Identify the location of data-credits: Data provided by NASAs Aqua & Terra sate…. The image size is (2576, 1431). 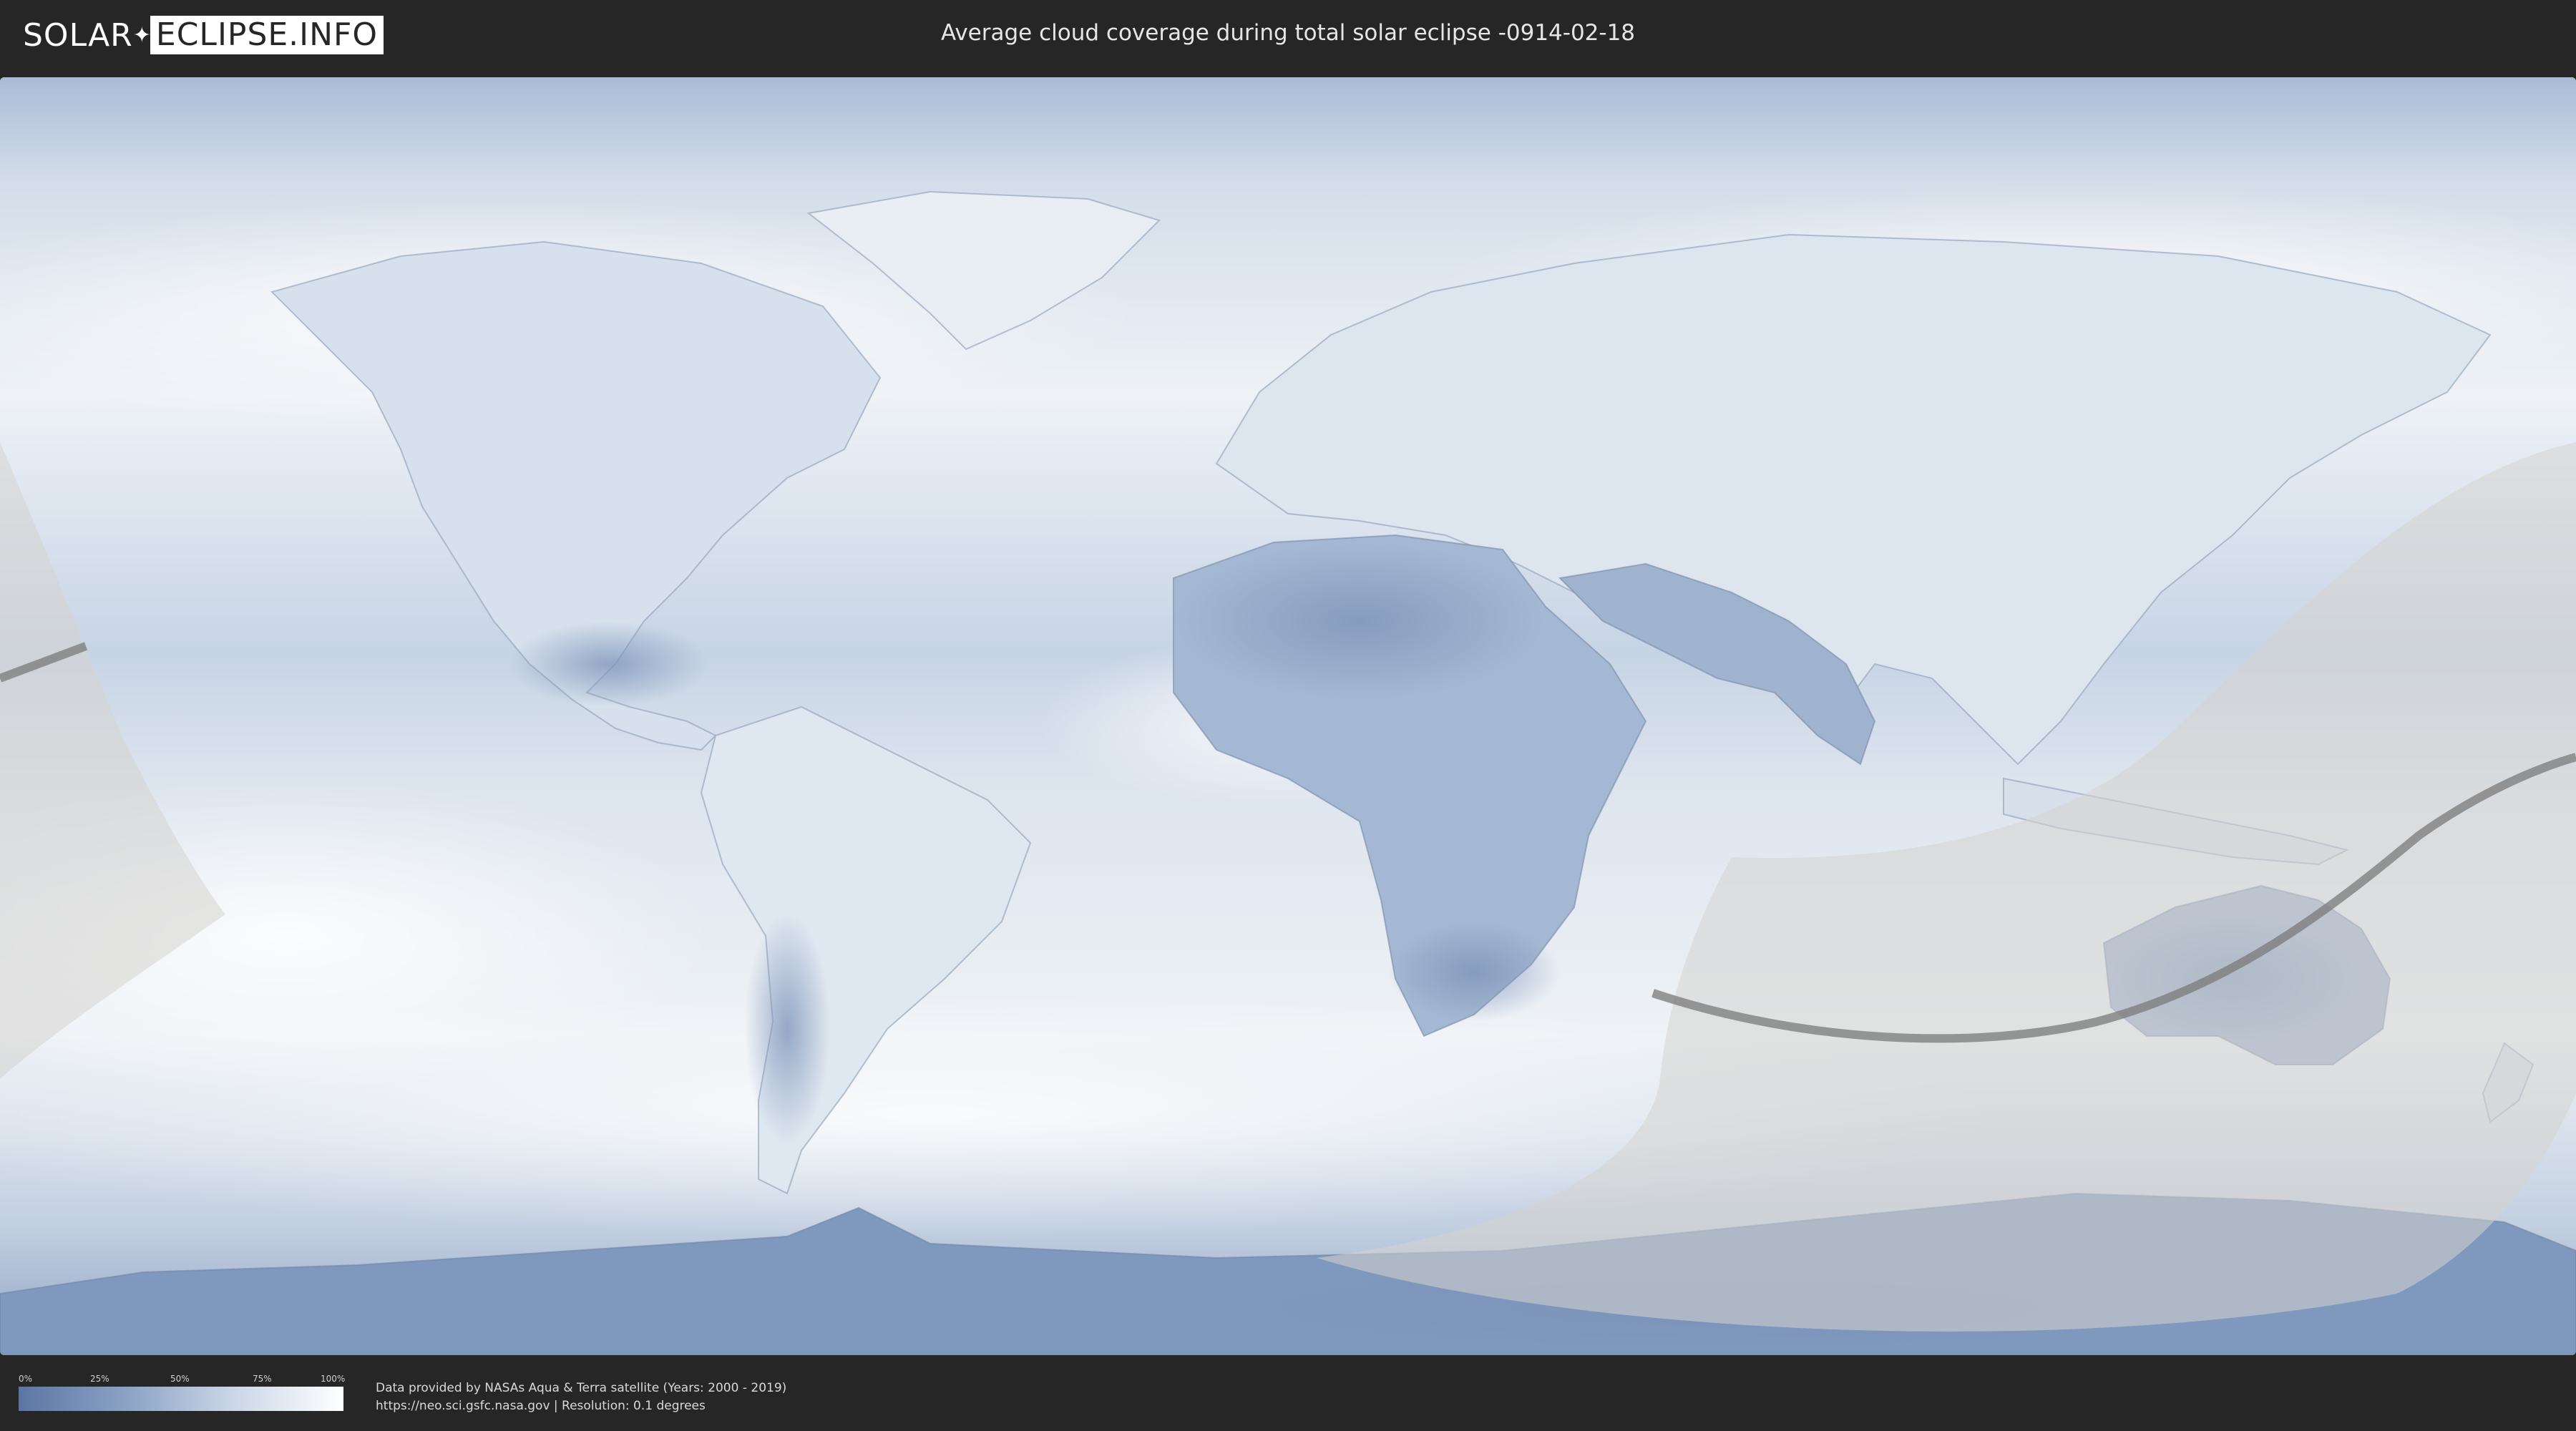
(581, 1397).